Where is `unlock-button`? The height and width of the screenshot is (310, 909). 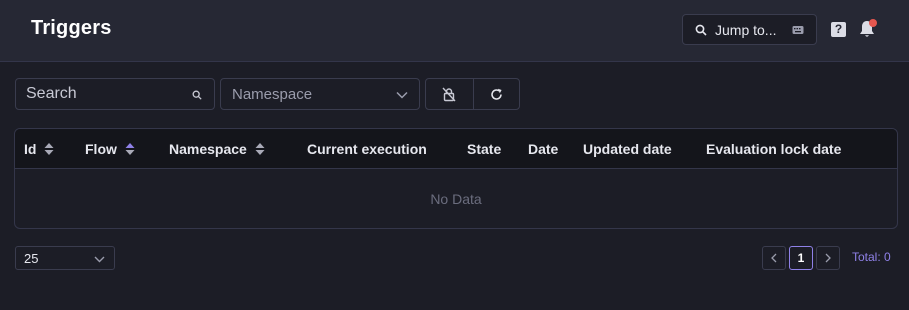
unlock-button is located at coordinates (449, 94).